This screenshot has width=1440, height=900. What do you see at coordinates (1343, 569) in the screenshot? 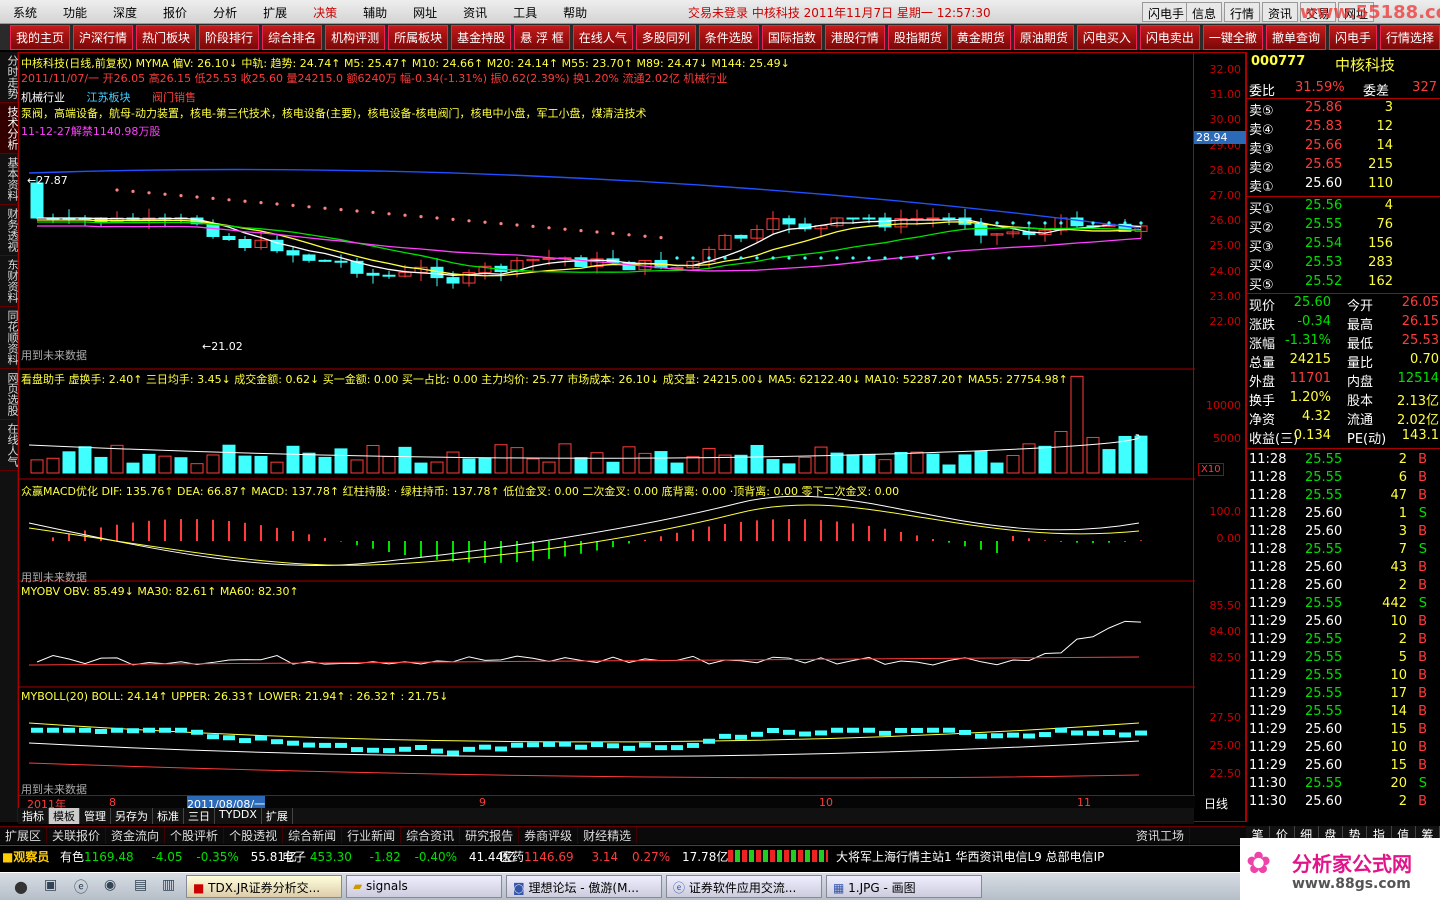
I see `tick-row: 11:28 25.60 43 B` at bounding box center [1343, 569].